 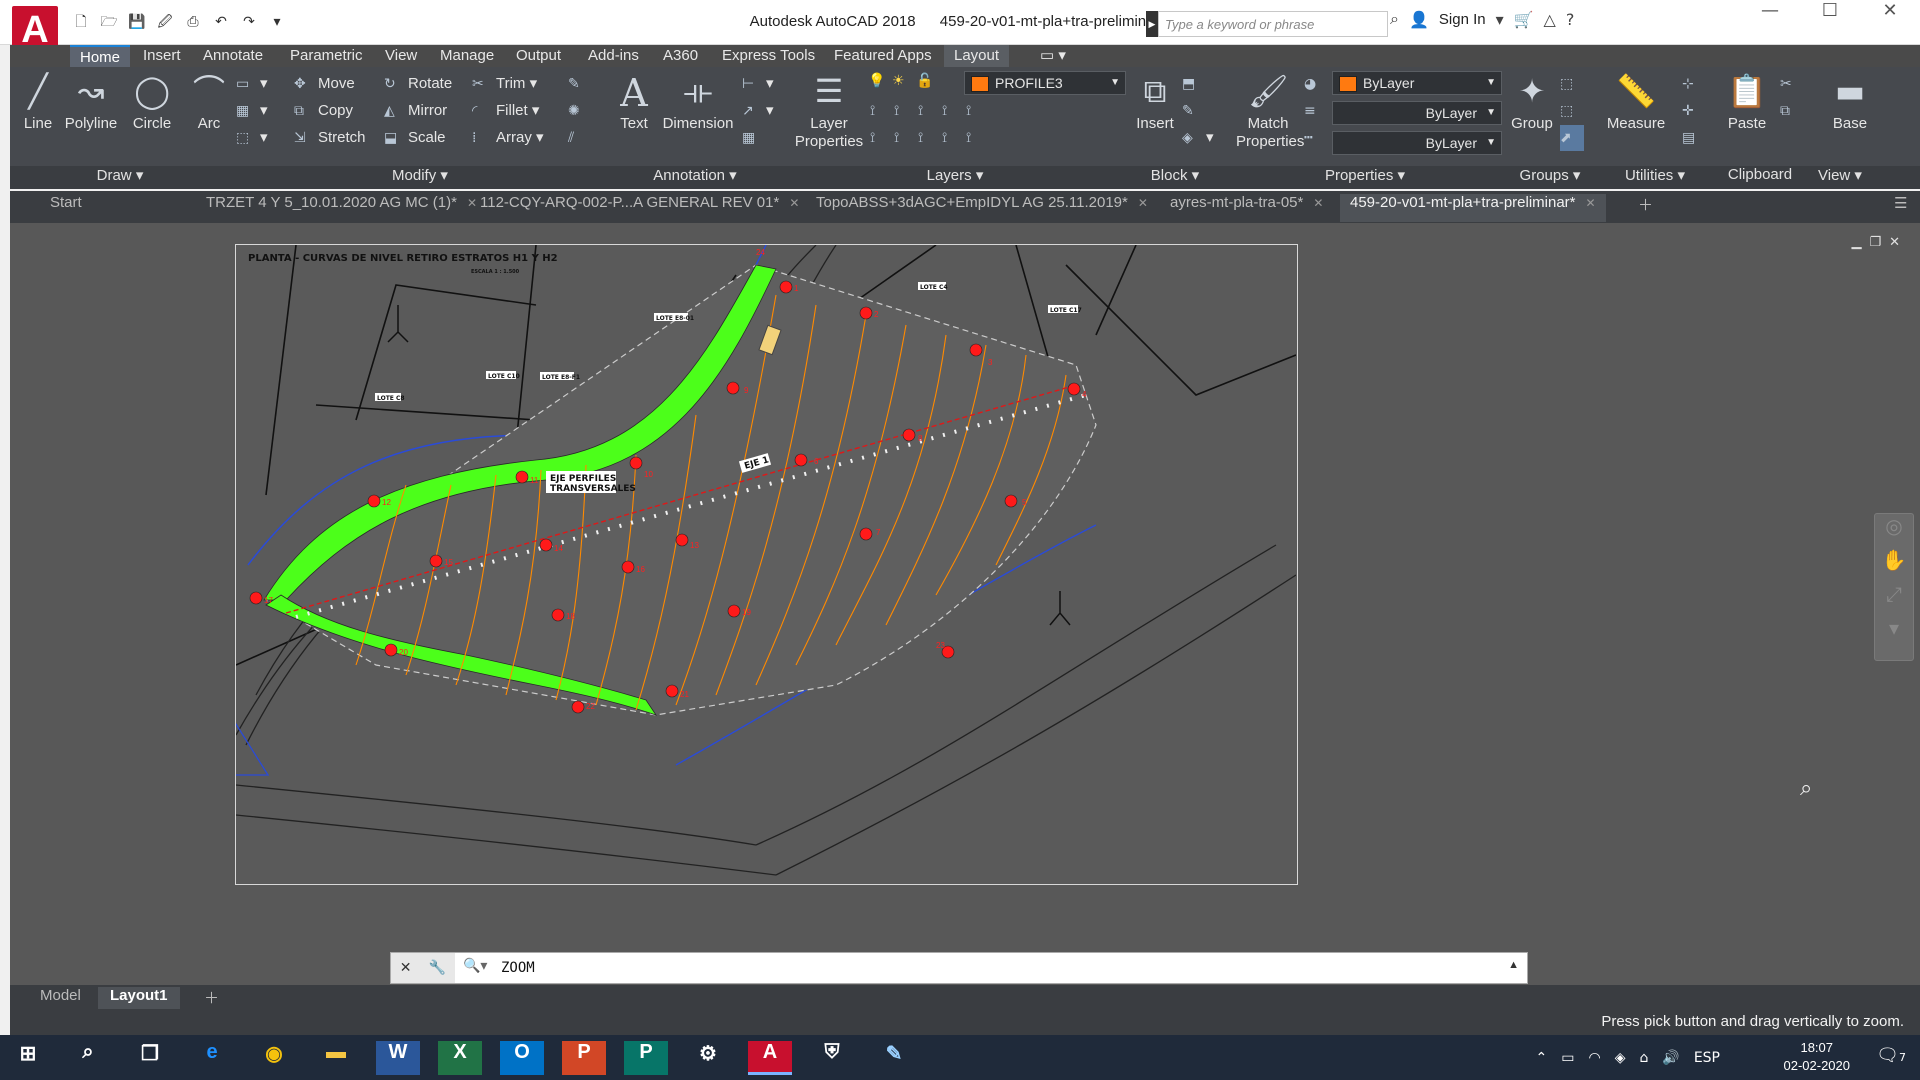 I want to click on panel-properties-title: Properties ▾, so click(x=1365, y=177).